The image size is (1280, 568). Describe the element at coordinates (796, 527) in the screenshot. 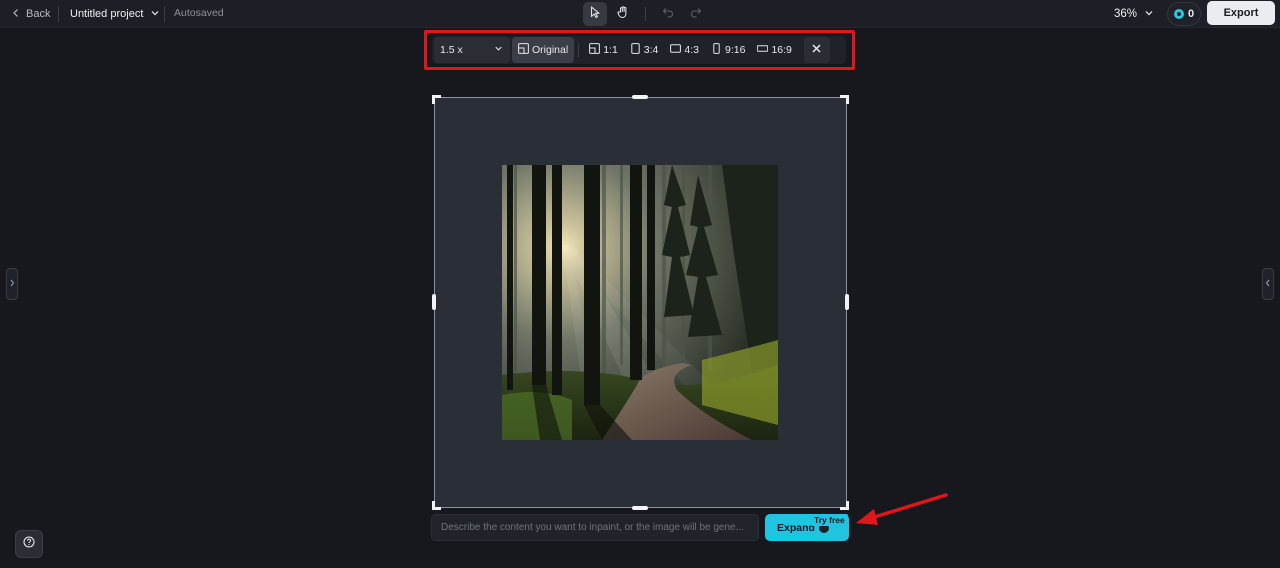

I see `expand-label: Expand` at that location.